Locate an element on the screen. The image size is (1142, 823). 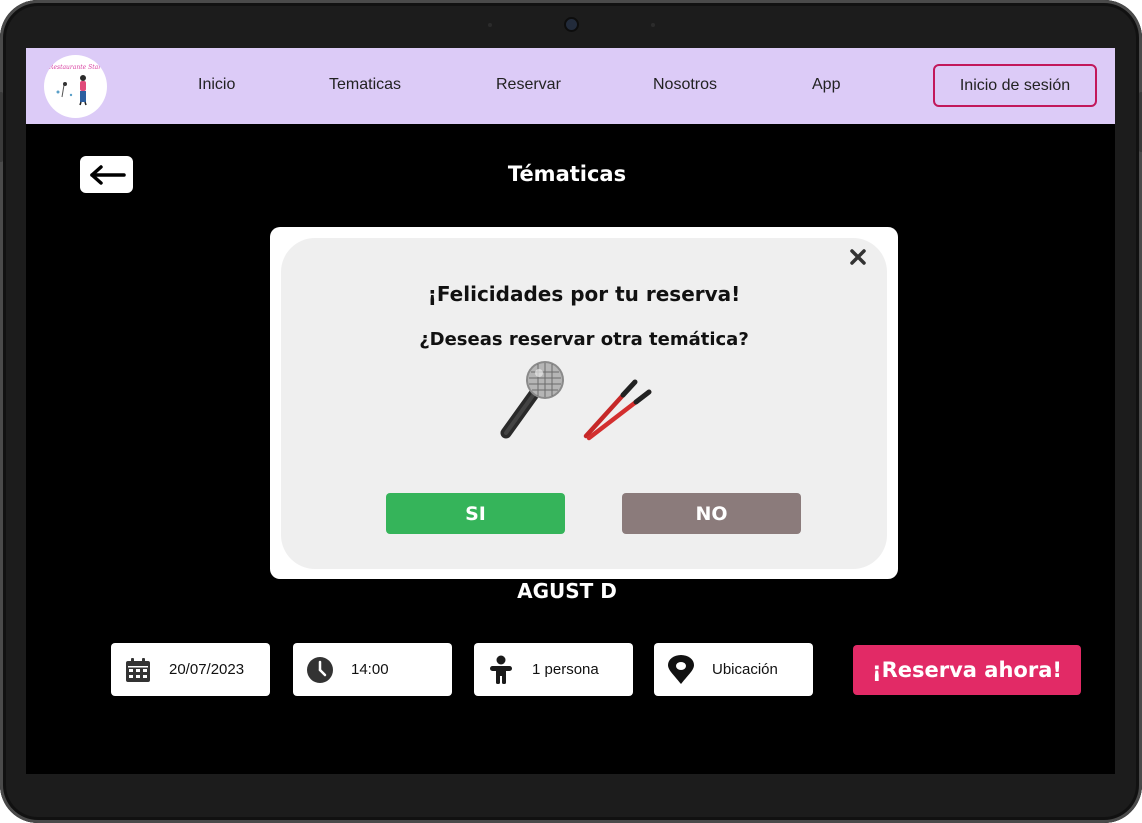
yes-button: SI is located at coordinates (475, 513).